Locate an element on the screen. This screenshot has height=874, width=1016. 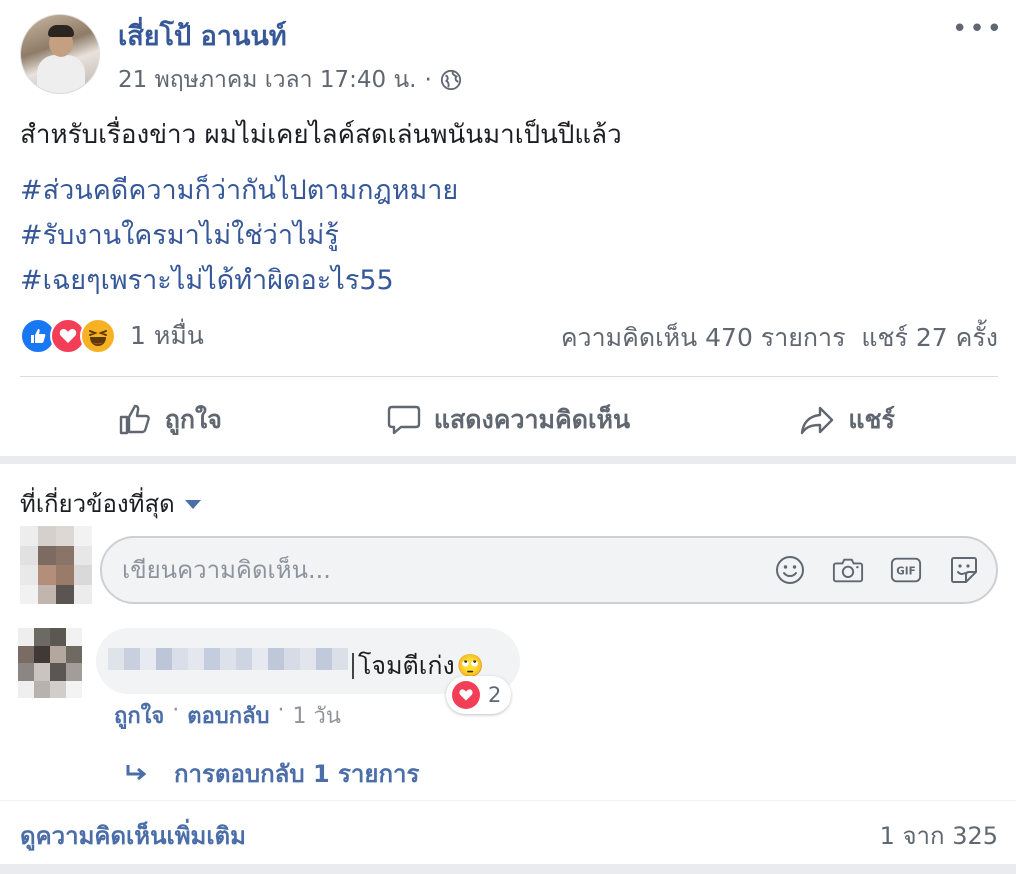
like-button: ถูกใจ is located at coordinates (169, 420).